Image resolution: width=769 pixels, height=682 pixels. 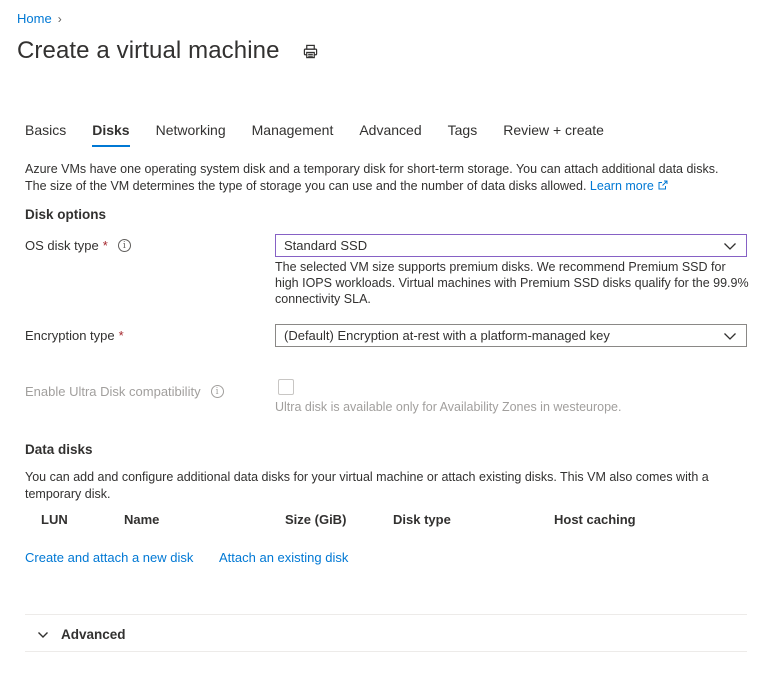 I want to click on tab-disks: Disks, so click(x=111, y=134).